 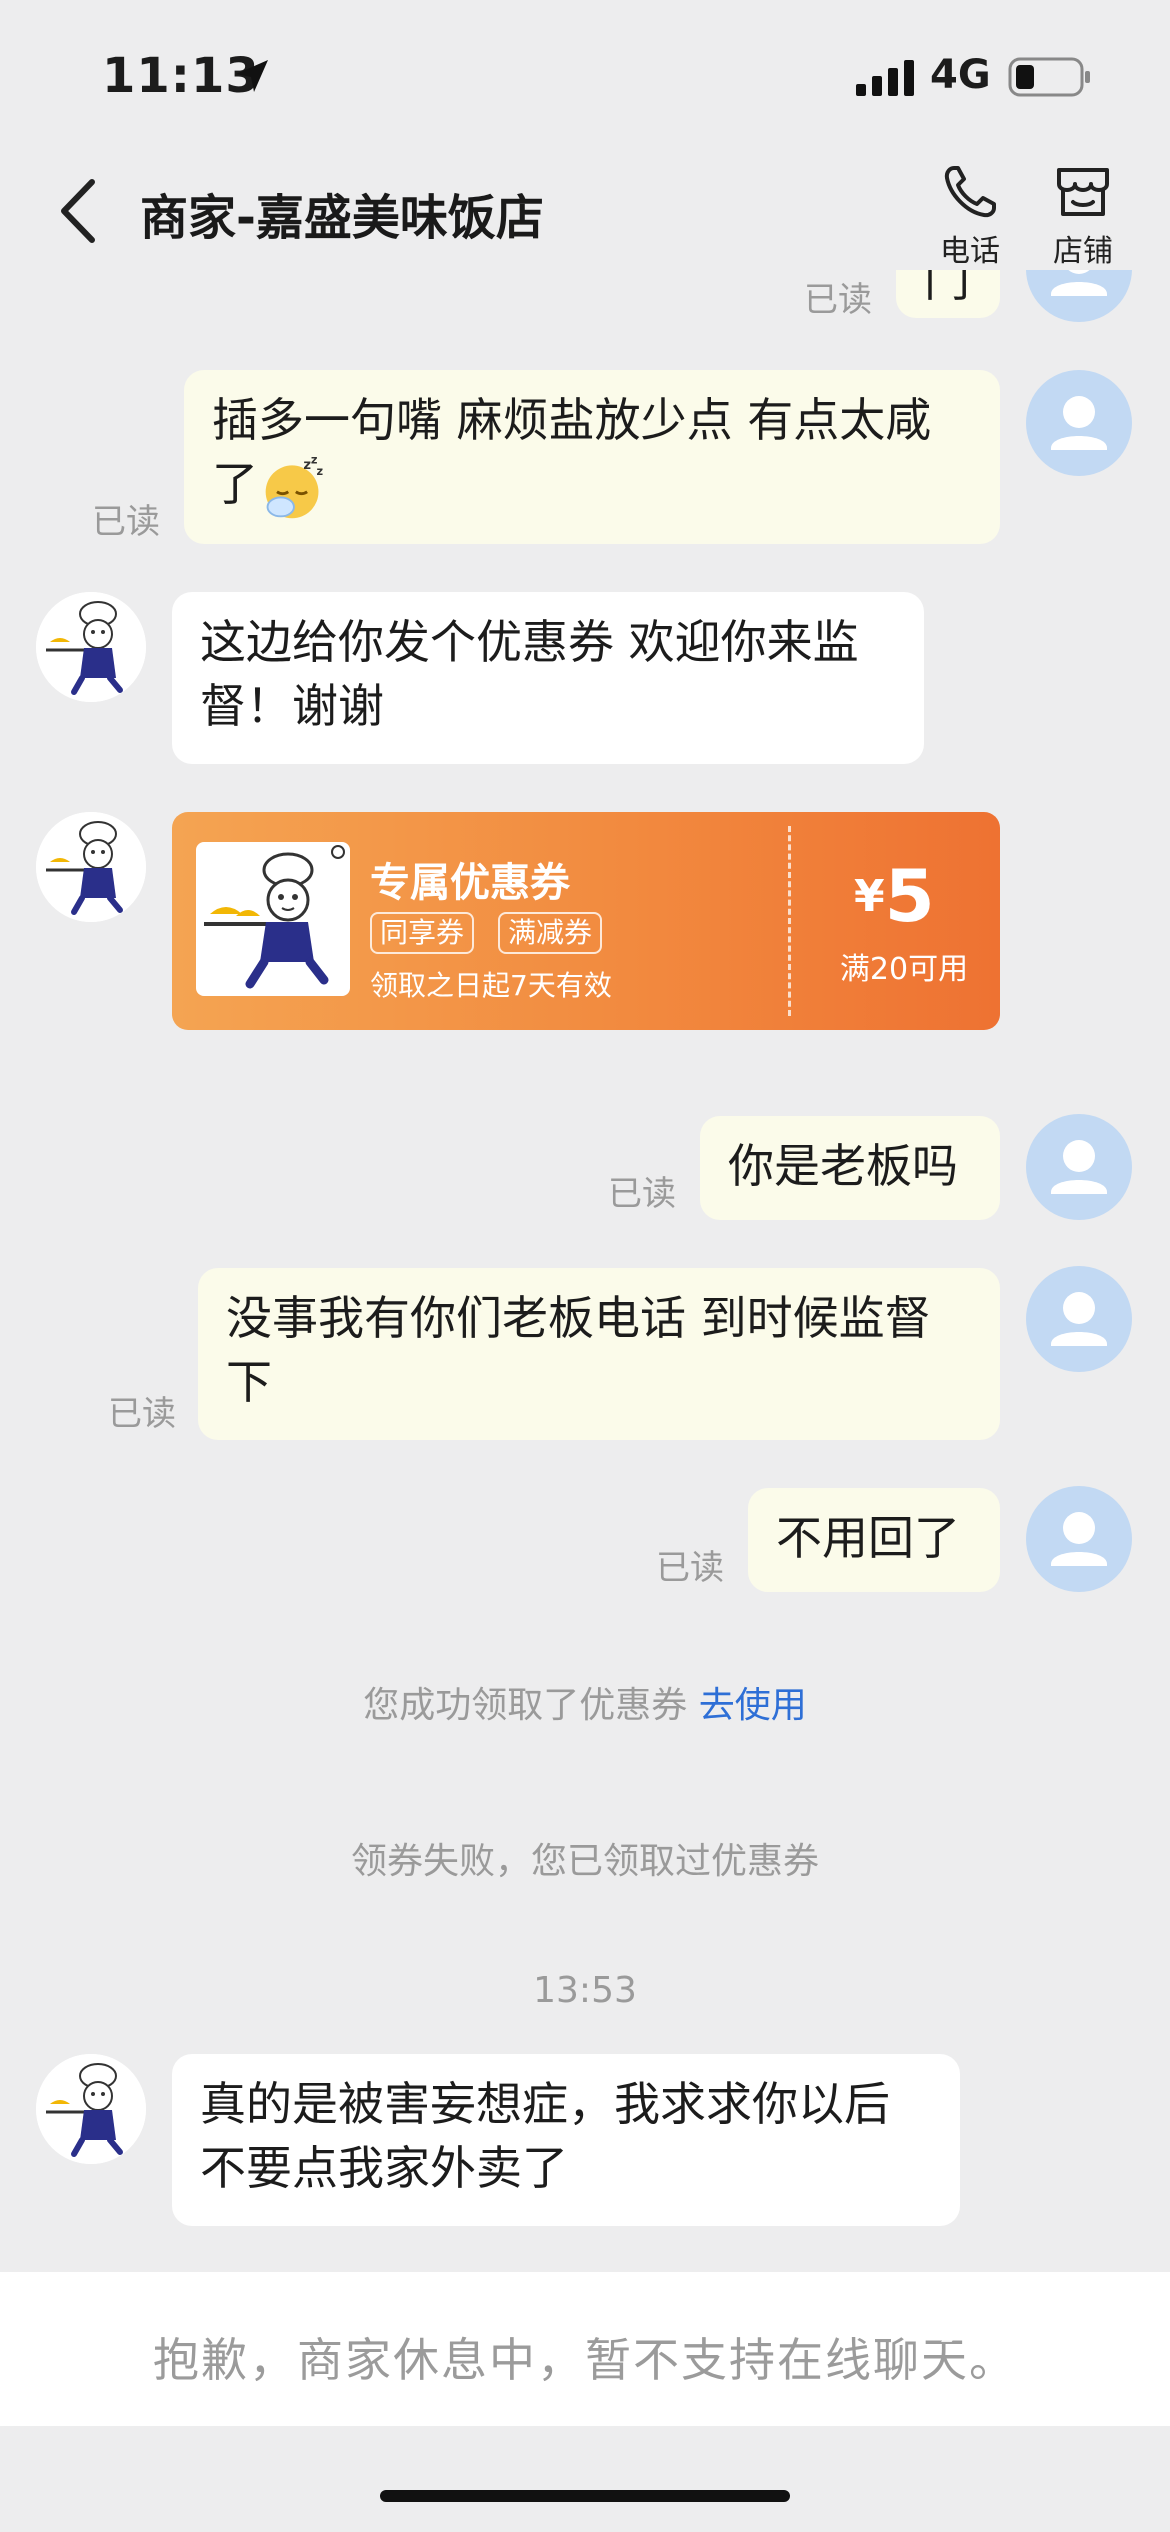 I want to click on system-notice-failed: 领券失败，您已领取过优惠券, so click(x=584, y=1861).